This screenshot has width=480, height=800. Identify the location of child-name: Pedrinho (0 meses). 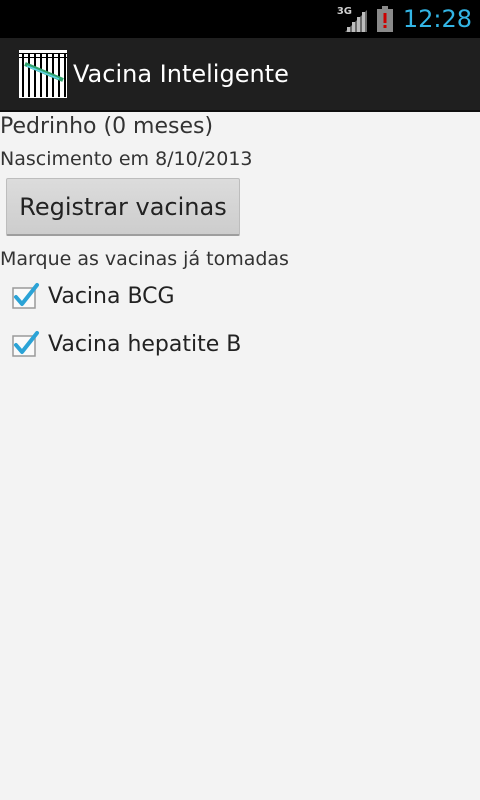
(107, 126).